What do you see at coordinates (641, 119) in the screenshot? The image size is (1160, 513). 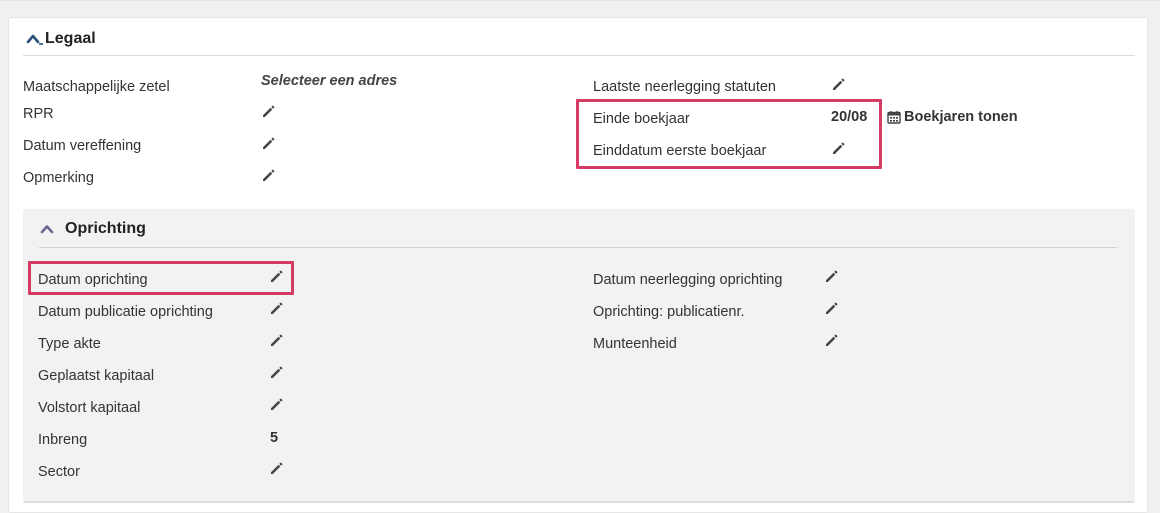 I see `field-label-einde-boekjaar: Einde boekjaar` at bounding box center [641, 119].